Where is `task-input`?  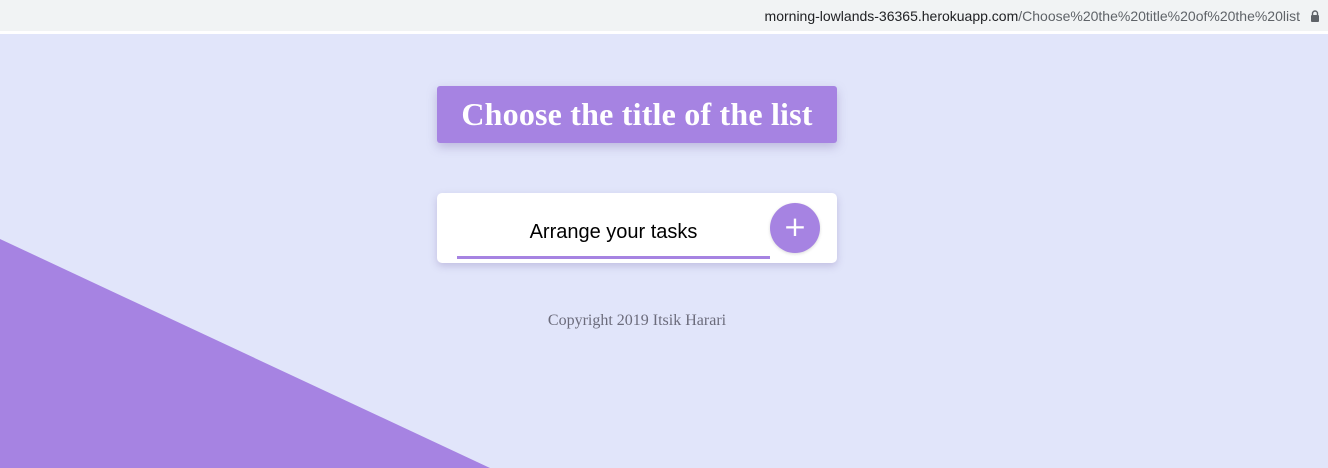
task-input is located at coordinates (613, 234).